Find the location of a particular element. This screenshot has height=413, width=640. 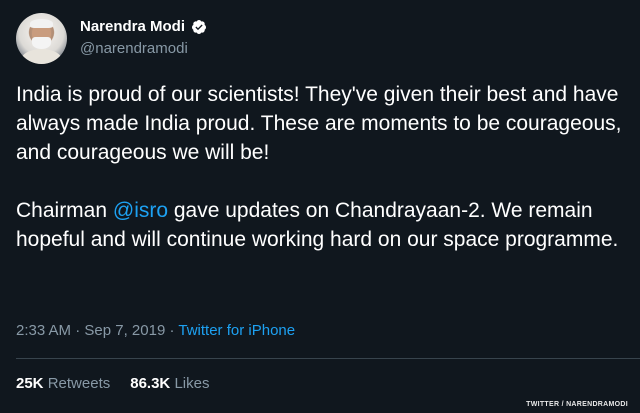

likes-stat: 86.3K Likes is located at coordinates (169, 383).